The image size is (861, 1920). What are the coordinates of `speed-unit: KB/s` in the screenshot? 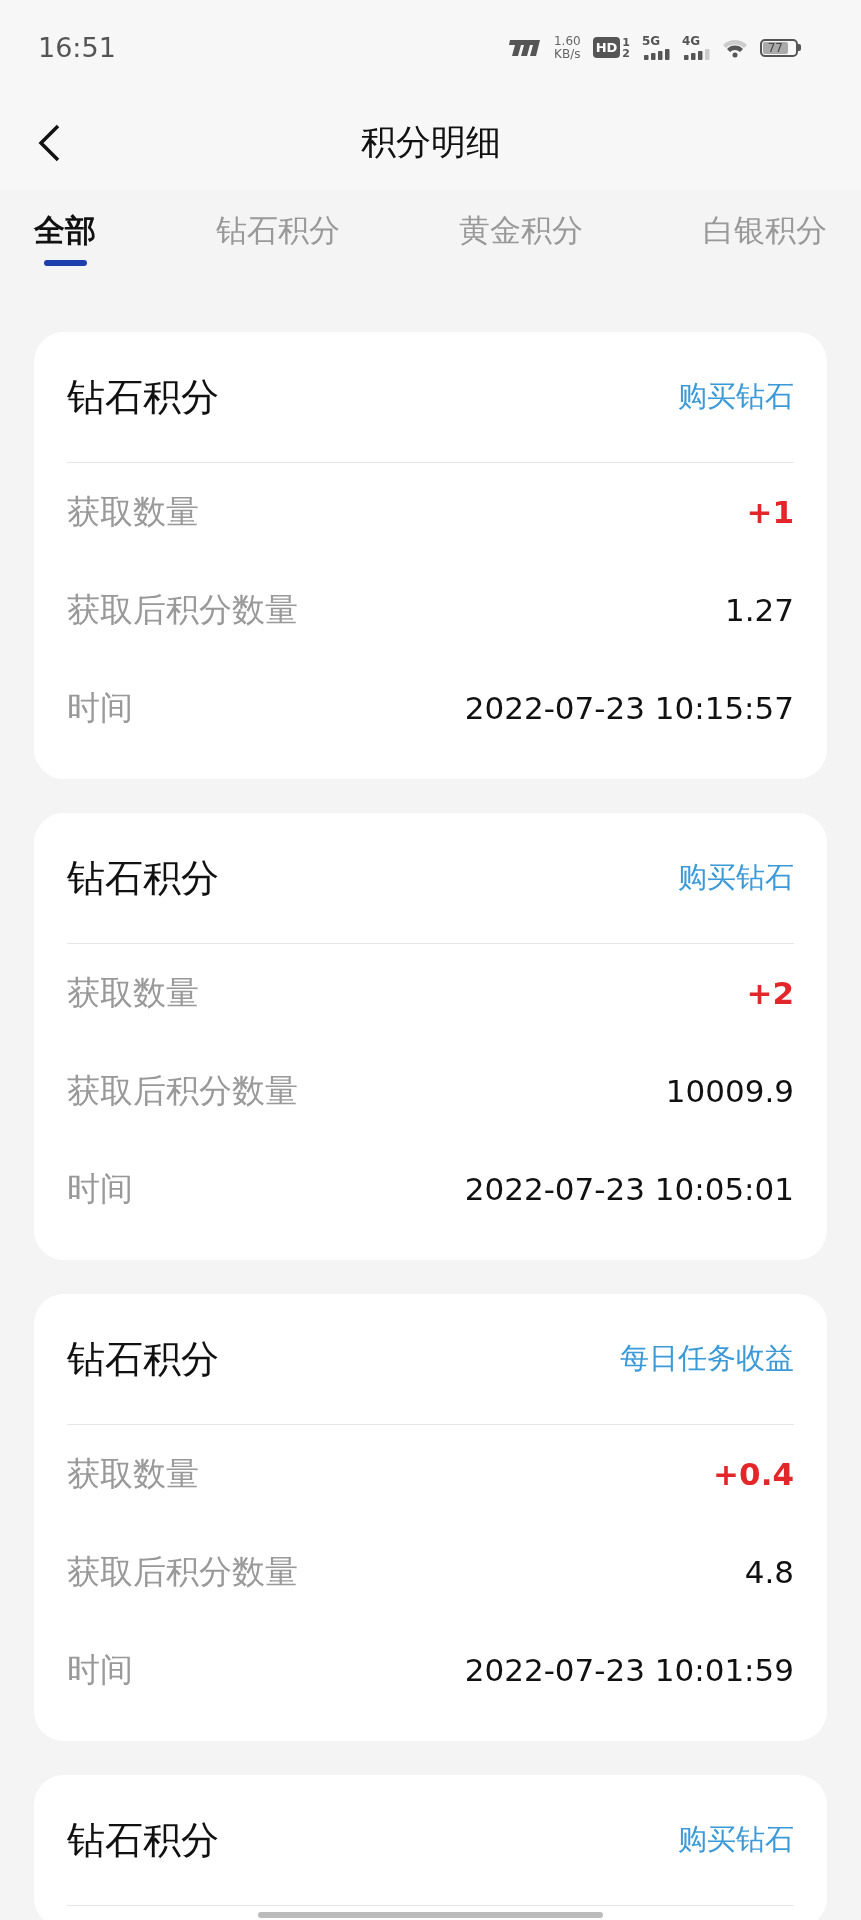 It's located at (567, 54).